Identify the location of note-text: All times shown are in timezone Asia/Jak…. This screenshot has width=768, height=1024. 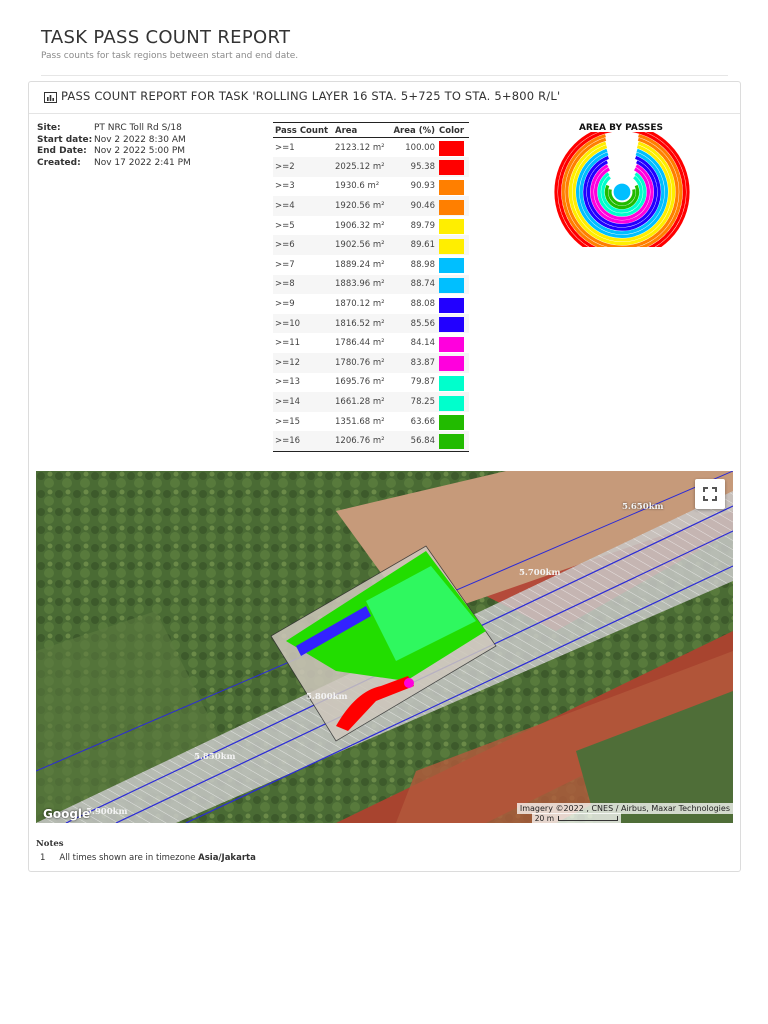
(157, 858).